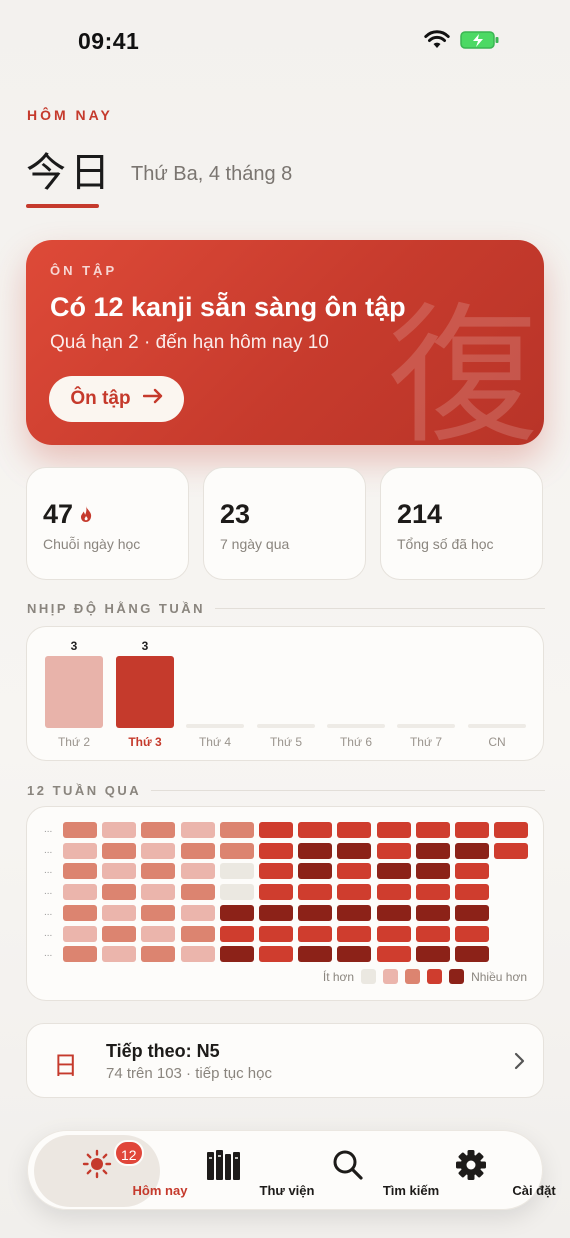 Image resolution: width=570 pixels, height=1238 pixels. Describe the element at coordinates (235, 514) in the screenshot. I see `week-value: 23` at that location.